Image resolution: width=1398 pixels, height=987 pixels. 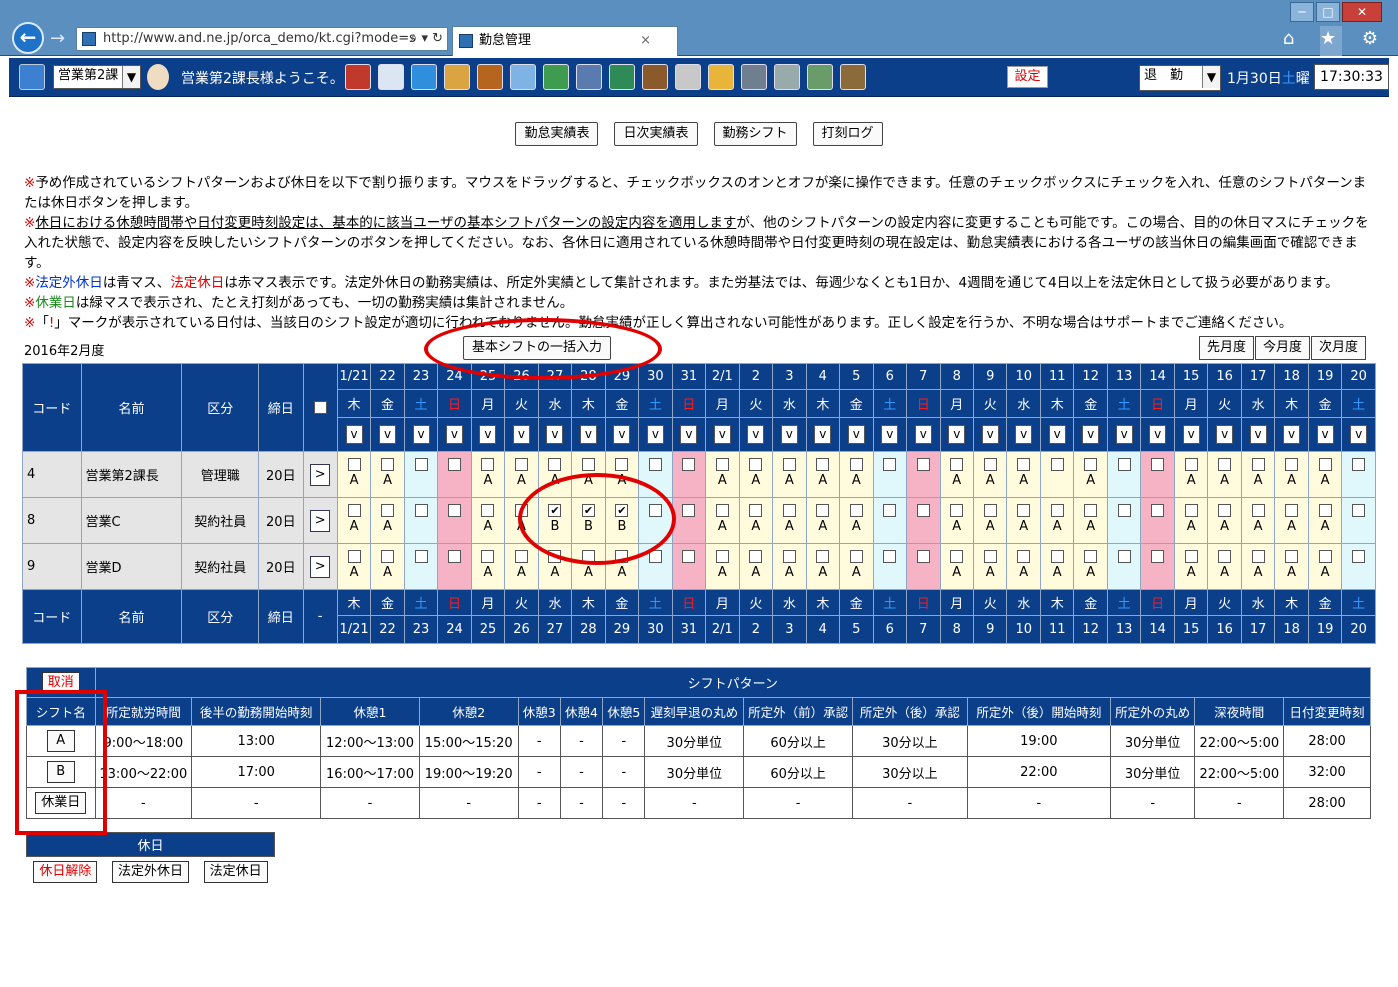 What do you see at coordinates (688, 77) in the screenshot?
I see `database-icon` at bounding box center [688, 77].